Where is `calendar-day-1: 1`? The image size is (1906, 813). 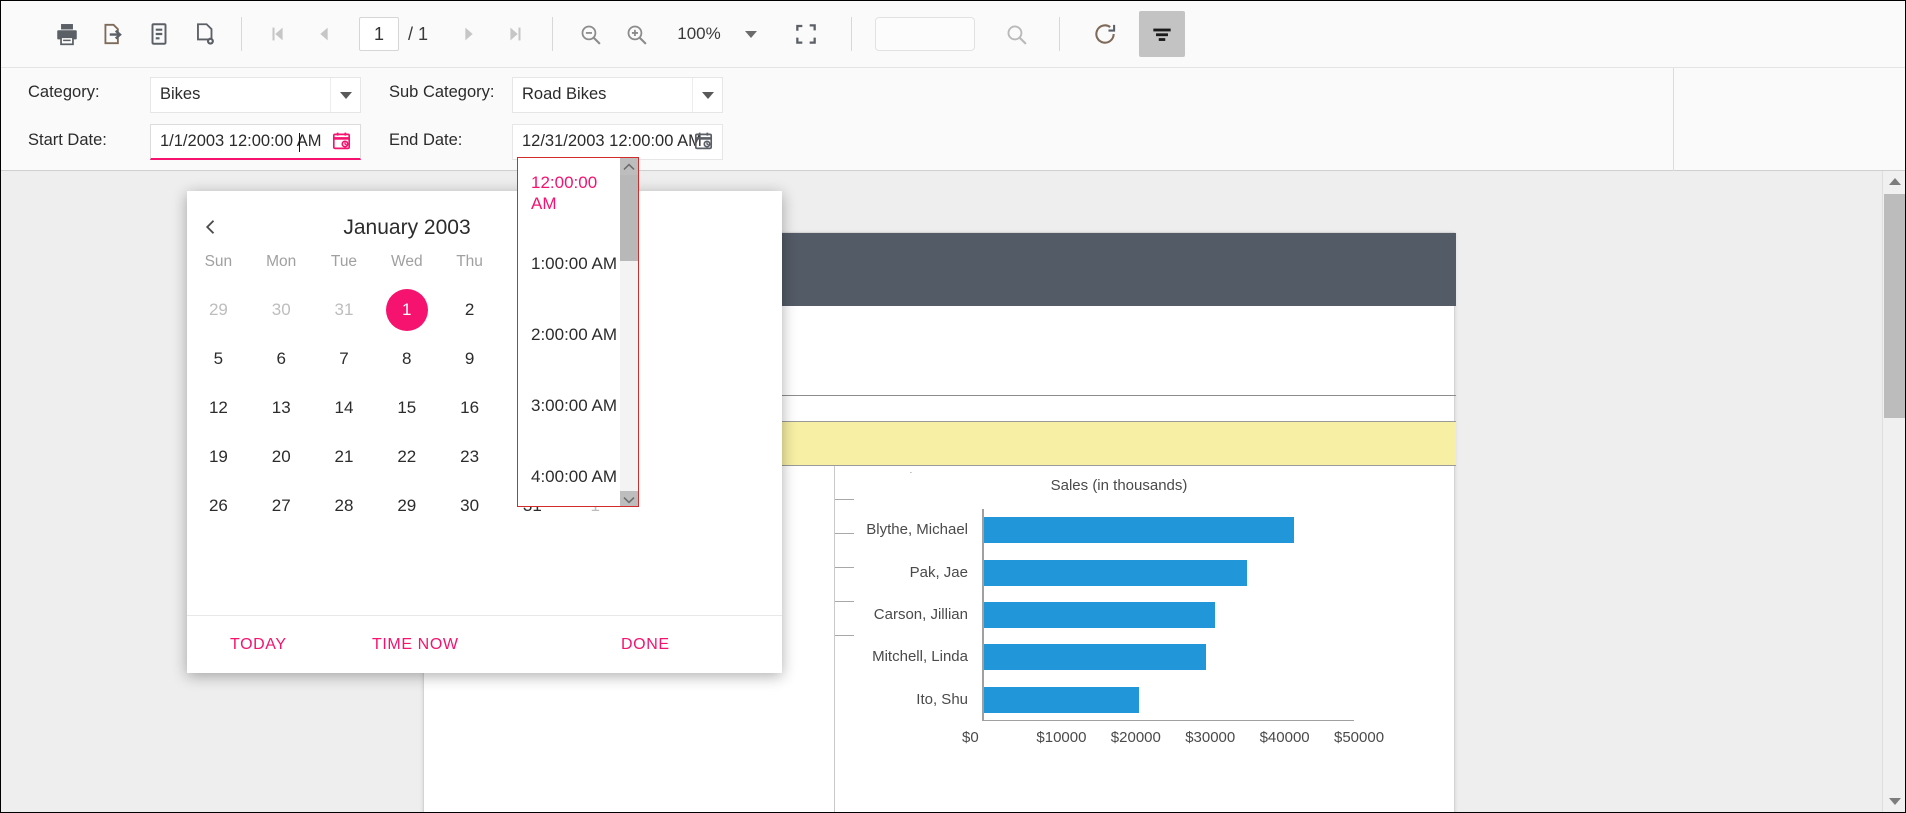
calendar-day-1: 1 is located at coordinates (406, 309).